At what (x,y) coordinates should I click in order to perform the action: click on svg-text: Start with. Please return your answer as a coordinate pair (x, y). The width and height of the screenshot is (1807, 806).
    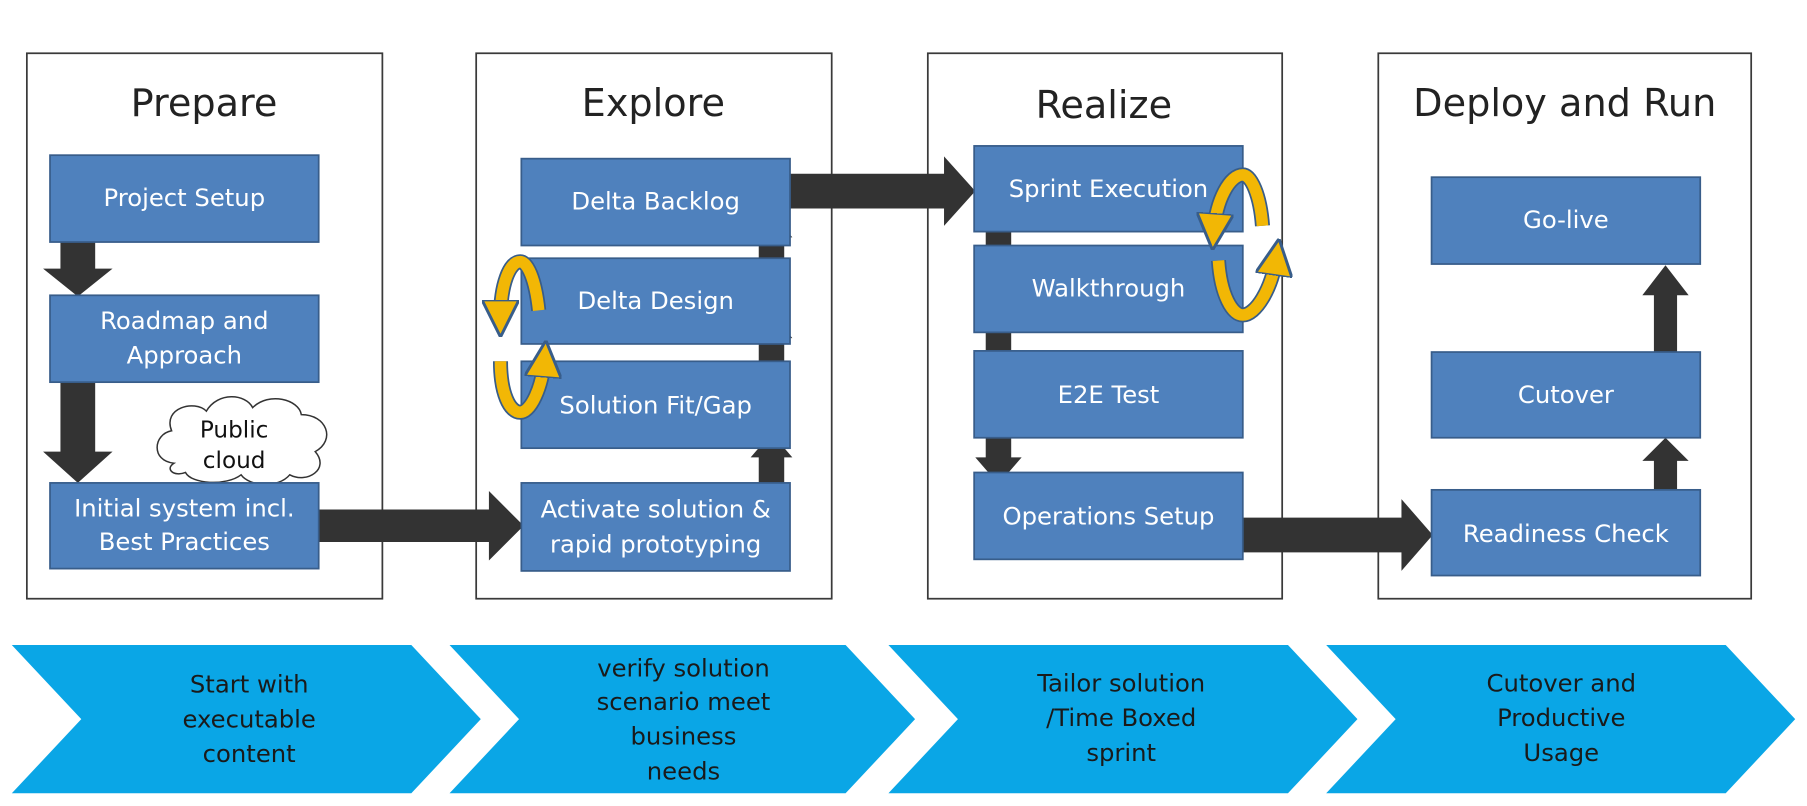
    Looking at the image, I should click on (249, 684).